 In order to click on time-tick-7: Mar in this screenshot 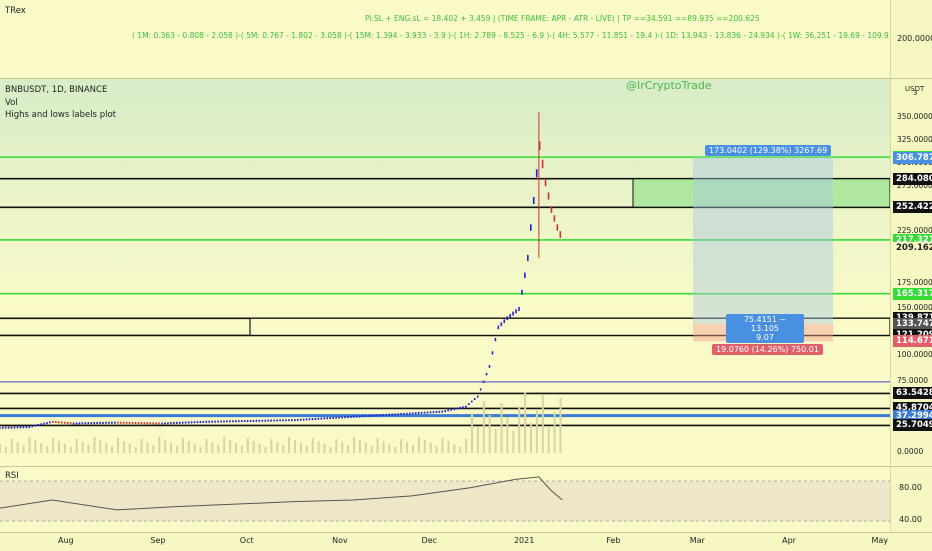, I will do `click(697, 540)`.